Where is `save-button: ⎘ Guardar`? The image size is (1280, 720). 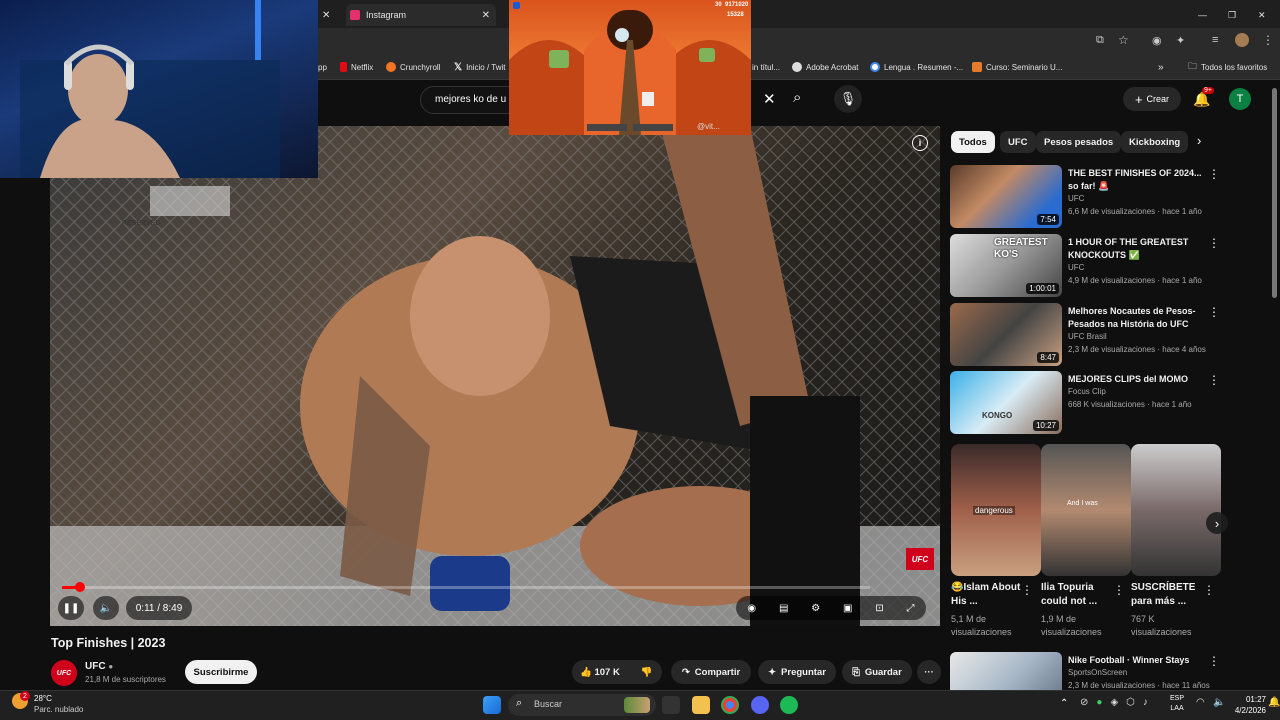 save-button: ⎘ Guardar is located at coordinates (877, 672).